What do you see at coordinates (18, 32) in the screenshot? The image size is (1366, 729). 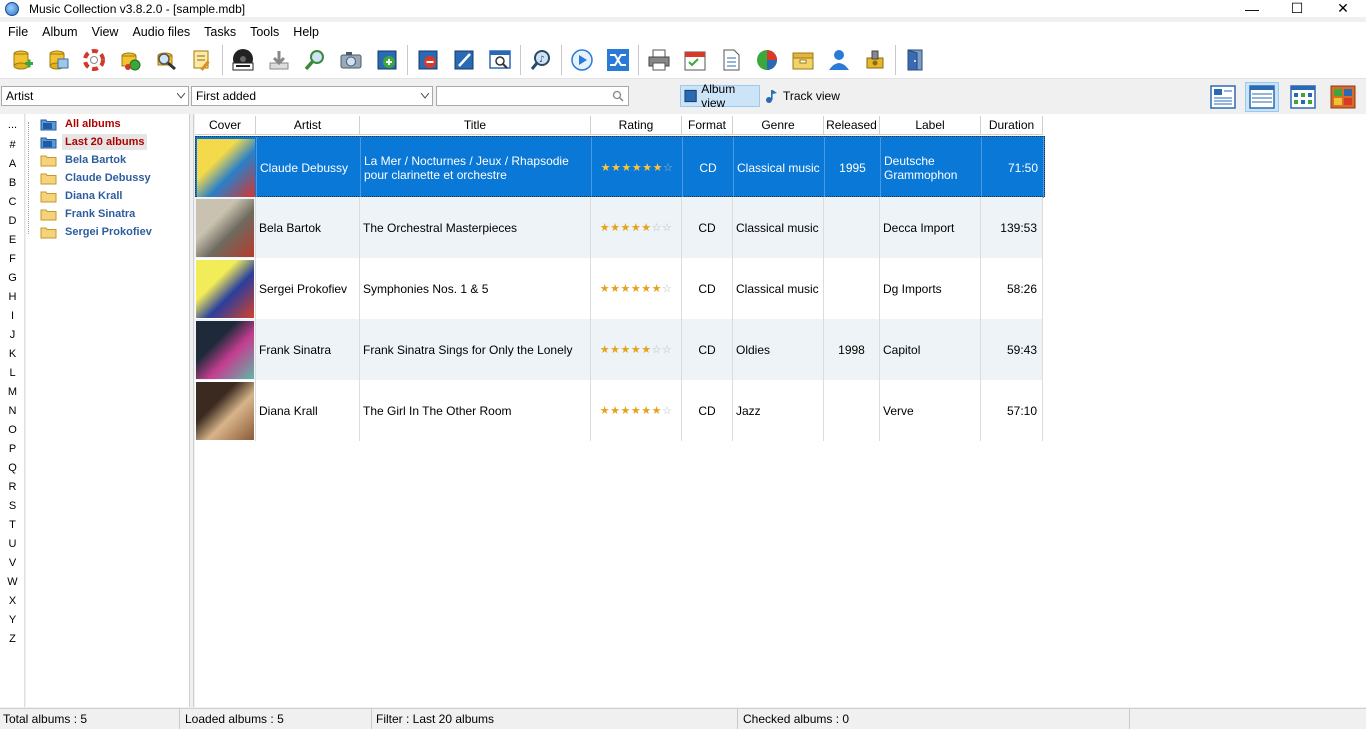 I see `menu-file: File` at bounding box center [18, 32].